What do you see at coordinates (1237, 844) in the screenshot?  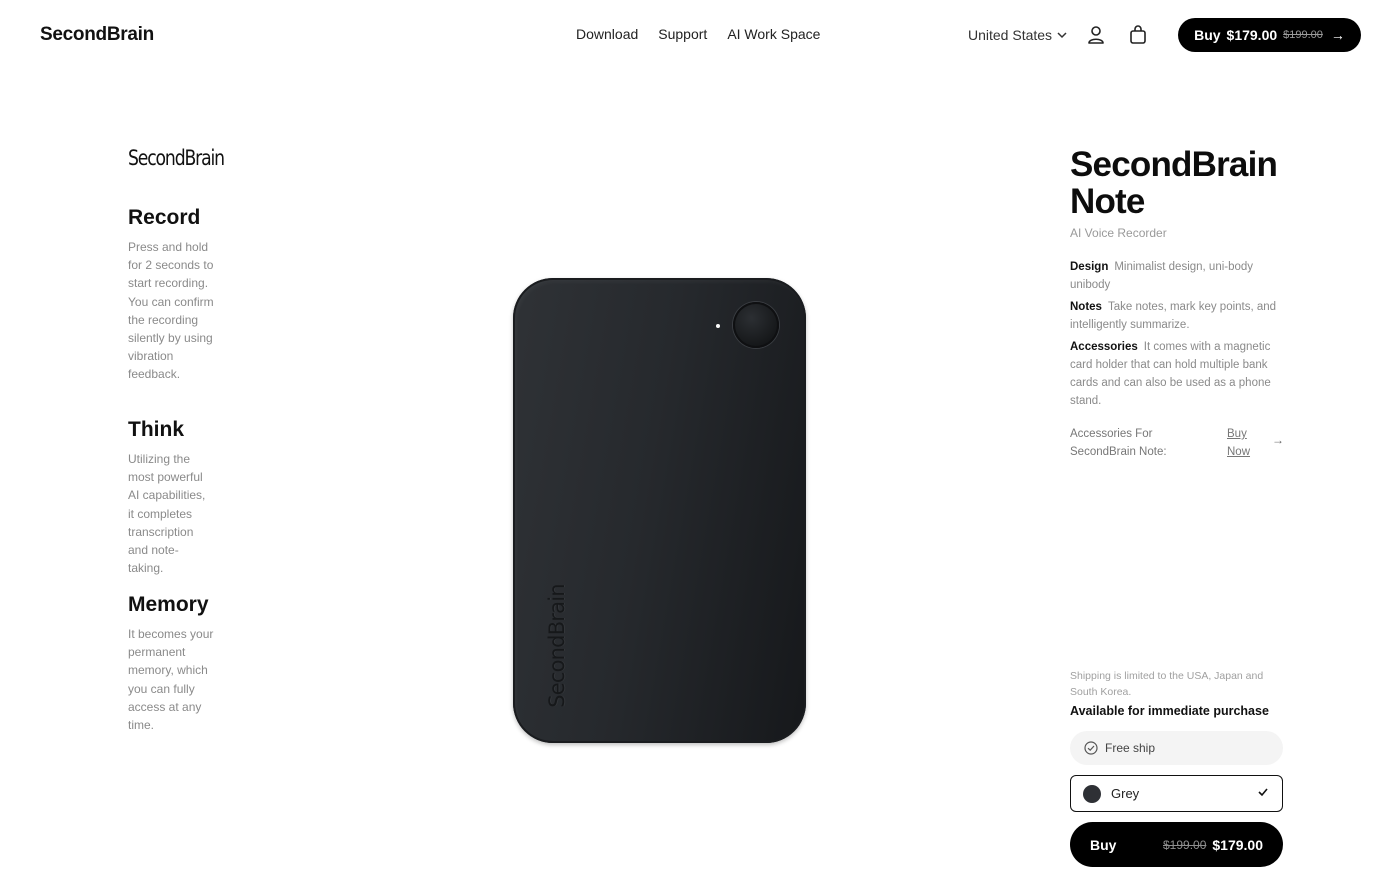 I see `buy-price: $179.00` at bounding box center [1237, 844].